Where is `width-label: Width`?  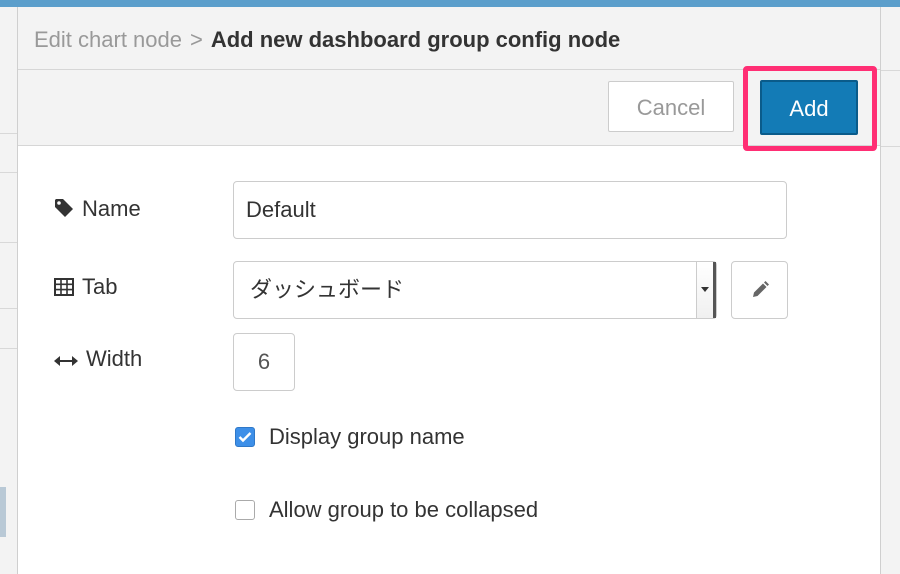
width-label: Width is located at coordinates (98, 359).